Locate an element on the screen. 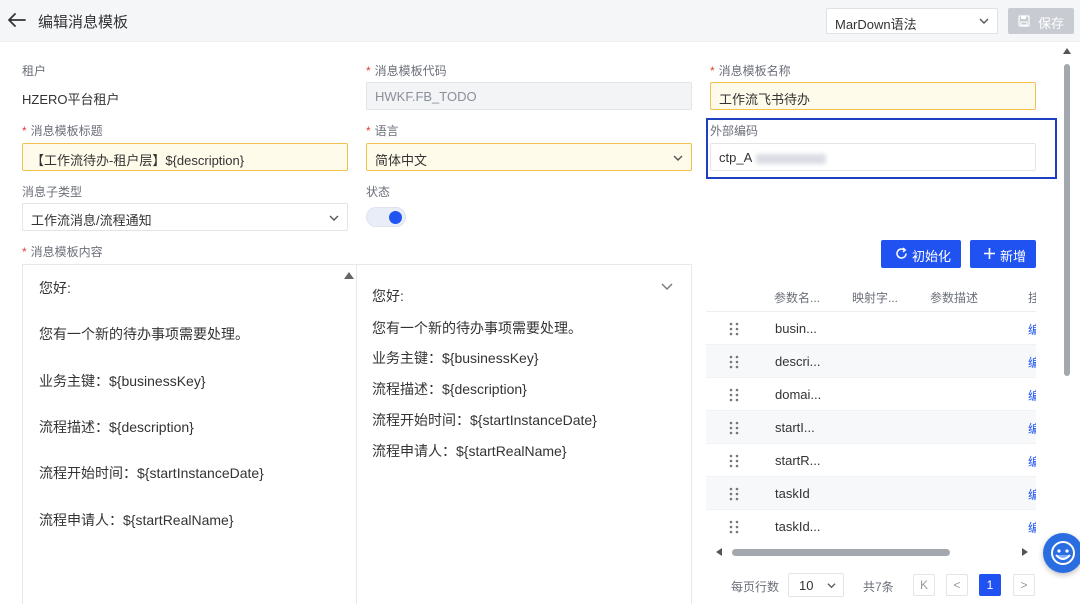 The width and height of the screenshot is (1080, 604). preview-line: 流程开始时间：${startInstanceDate} is located at coordinates (484, 420).